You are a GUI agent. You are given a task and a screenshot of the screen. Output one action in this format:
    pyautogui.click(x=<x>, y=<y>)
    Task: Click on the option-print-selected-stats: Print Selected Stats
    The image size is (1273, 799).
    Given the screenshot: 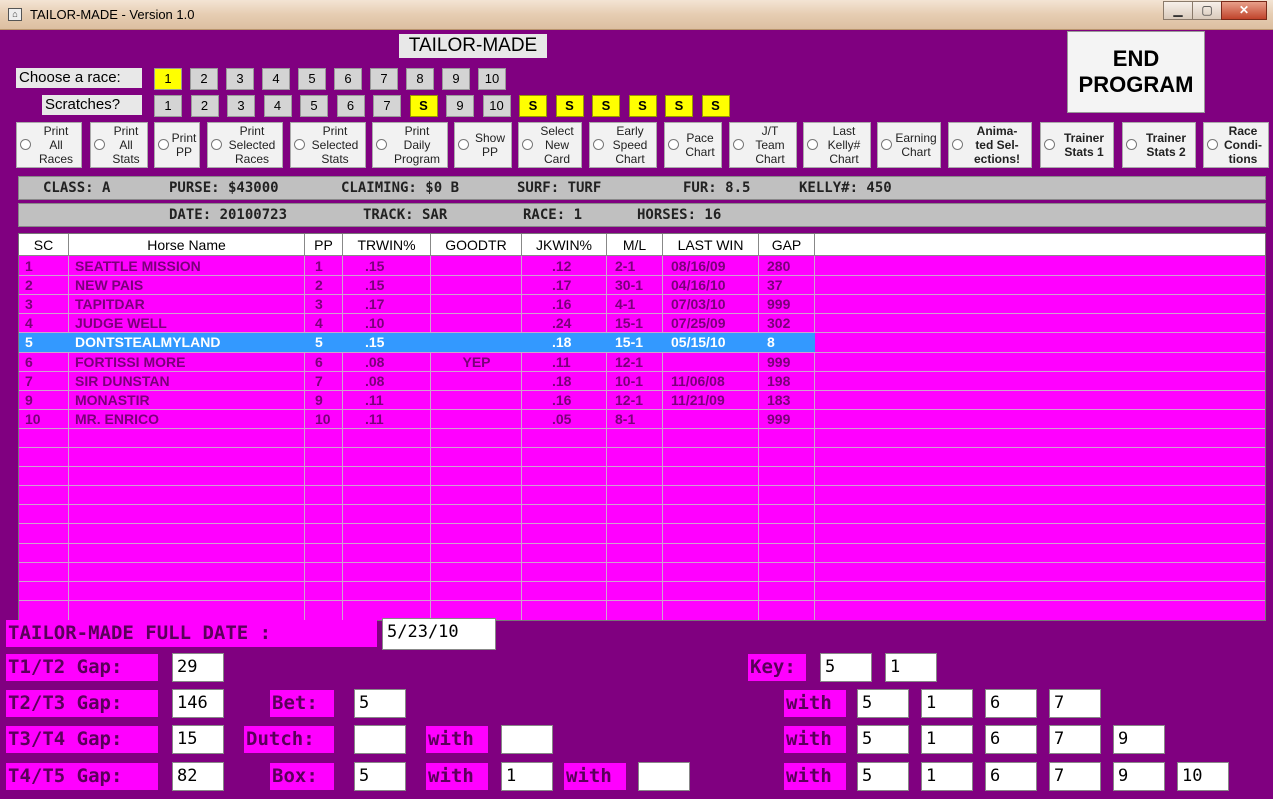 What is the action you would take?
    pyautogui.click(x=328, y=145)
    